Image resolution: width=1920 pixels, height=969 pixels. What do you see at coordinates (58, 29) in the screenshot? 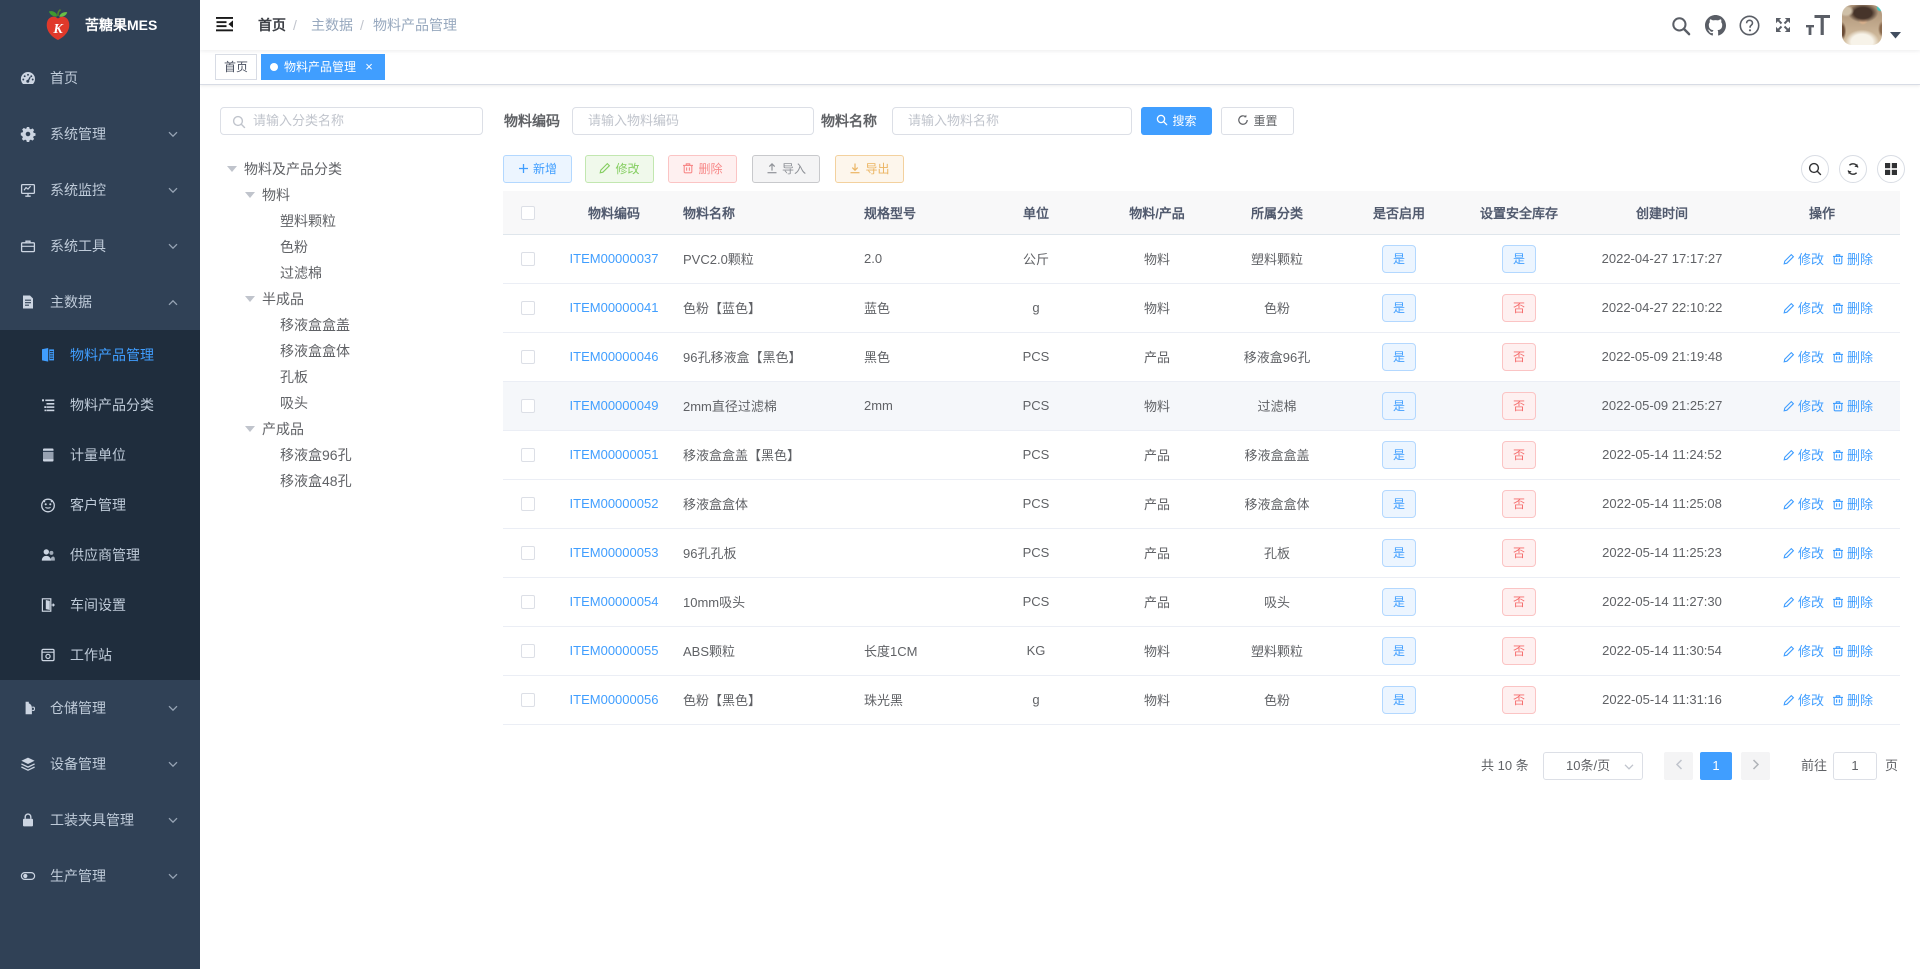
I see `svg-text: K` at bounding box center [58, 29].